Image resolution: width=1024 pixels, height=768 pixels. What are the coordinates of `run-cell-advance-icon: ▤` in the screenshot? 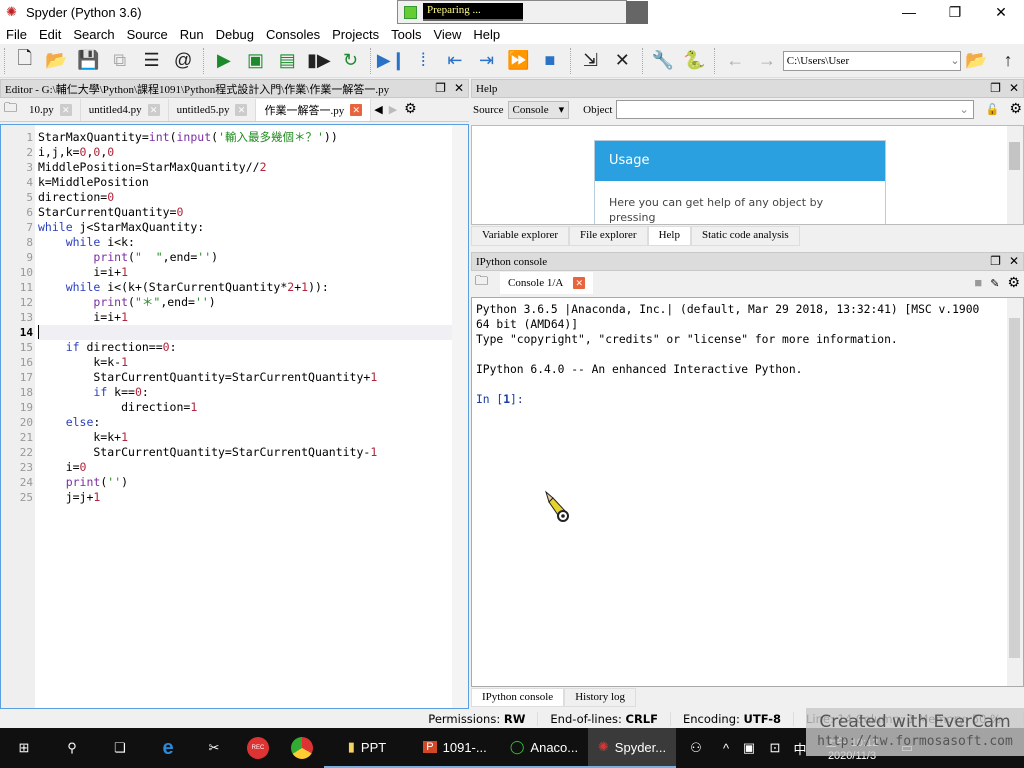 It's located at (287, 61).